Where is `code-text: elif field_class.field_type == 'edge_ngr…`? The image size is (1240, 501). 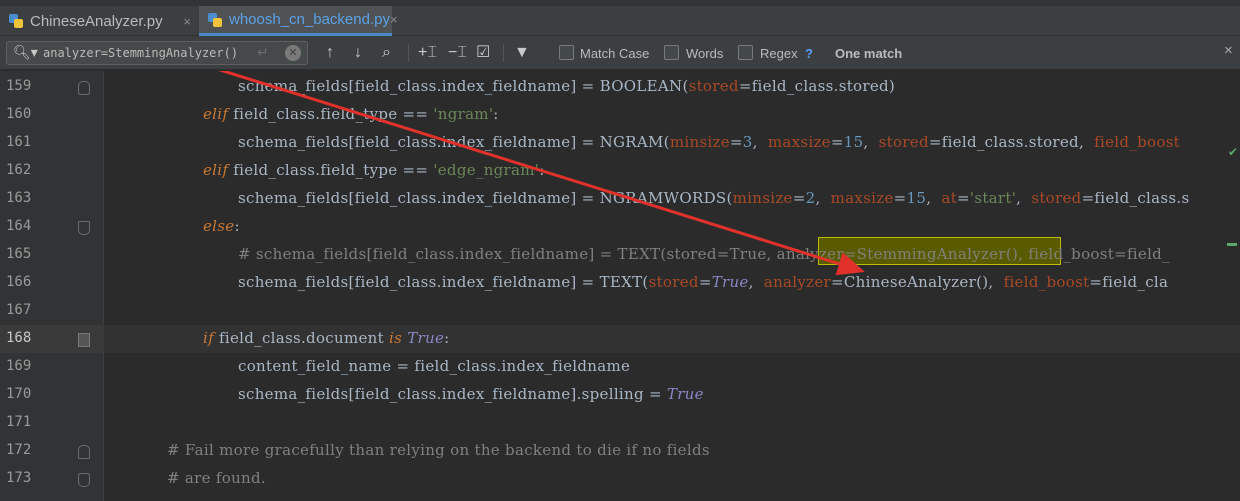 code-text: elif field_class.field_type == 'edge_ngr… is located at coordinates (374, 170).